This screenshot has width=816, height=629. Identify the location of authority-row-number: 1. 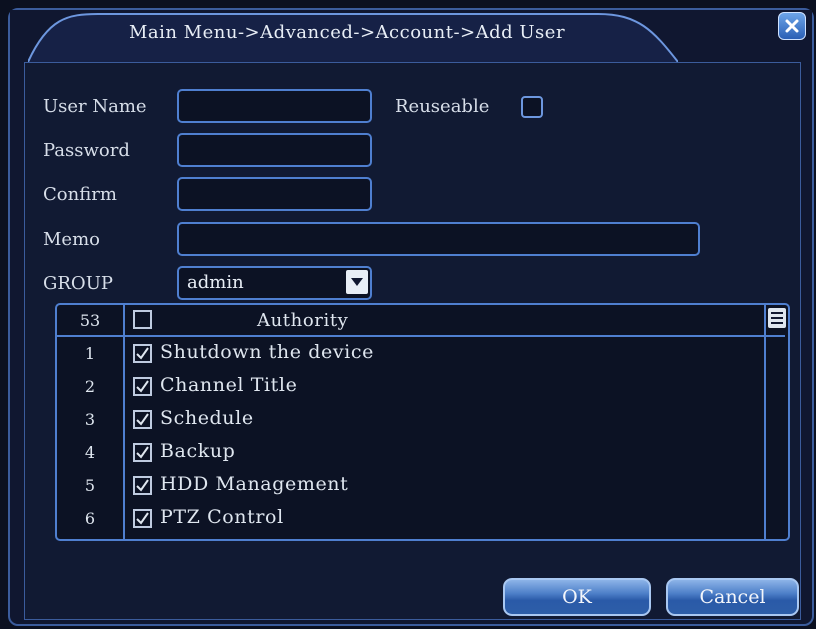
(90, 353).